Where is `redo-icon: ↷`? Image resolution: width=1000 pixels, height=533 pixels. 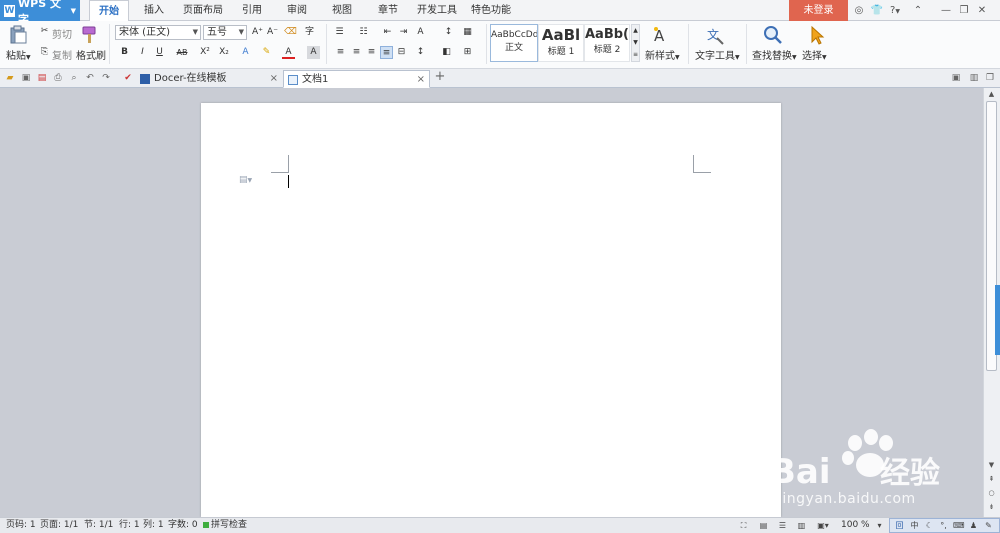 redo-icon: ↷ is located at coordinates (106, 78).